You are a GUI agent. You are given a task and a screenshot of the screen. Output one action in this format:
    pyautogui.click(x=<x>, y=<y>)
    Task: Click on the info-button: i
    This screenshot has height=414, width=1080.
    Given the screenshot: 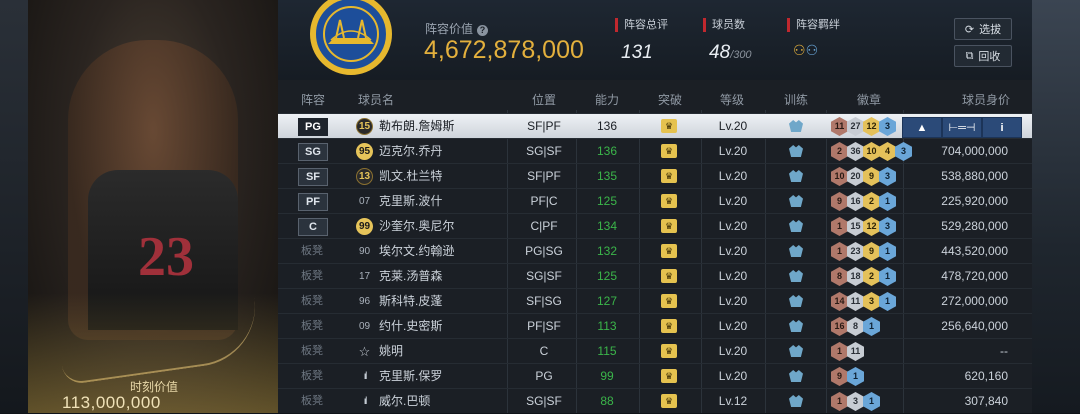 What is the action you would take?
    pyautogui.click(x=1002, y=127)
    